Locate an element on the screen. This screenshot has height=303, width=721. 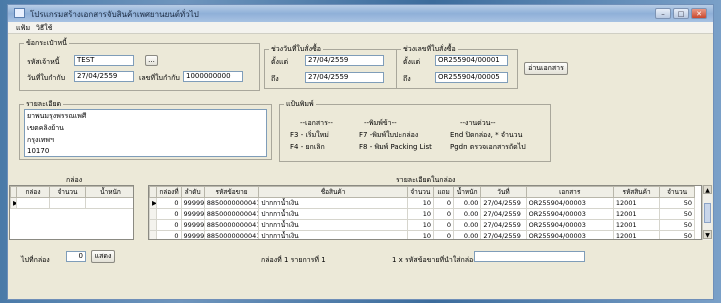
scroll-up-icon: ▲ is located at coordinates (707, 189).